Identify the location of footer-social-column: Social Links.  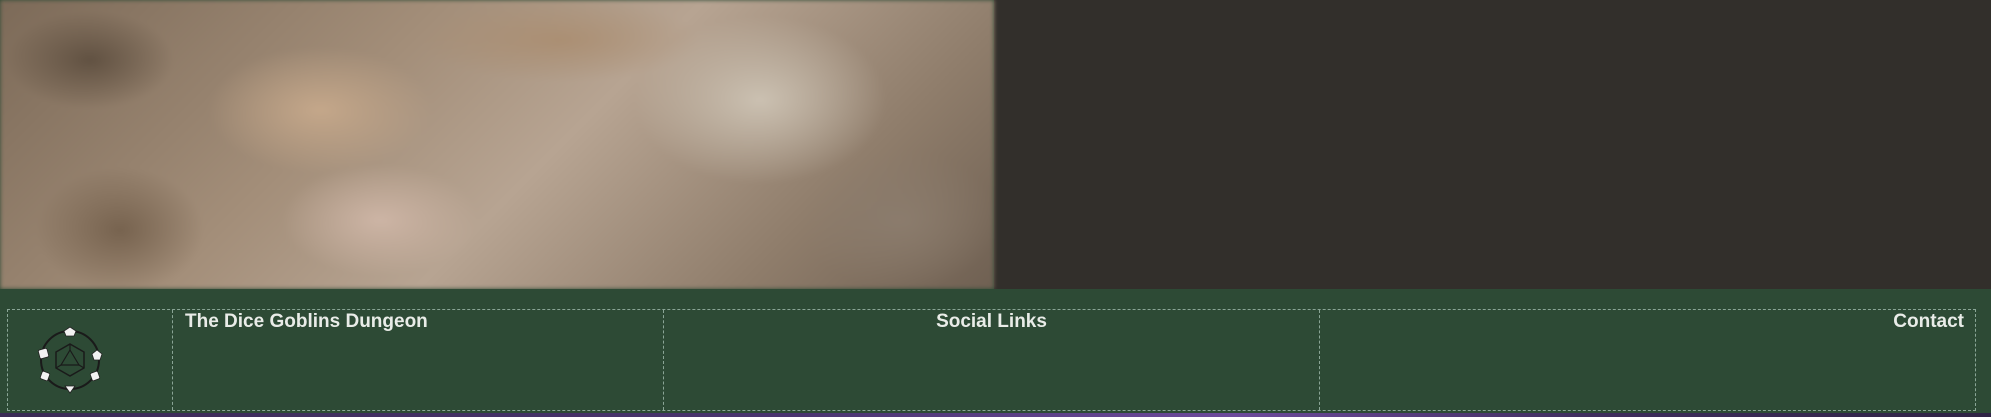
(992, 360).